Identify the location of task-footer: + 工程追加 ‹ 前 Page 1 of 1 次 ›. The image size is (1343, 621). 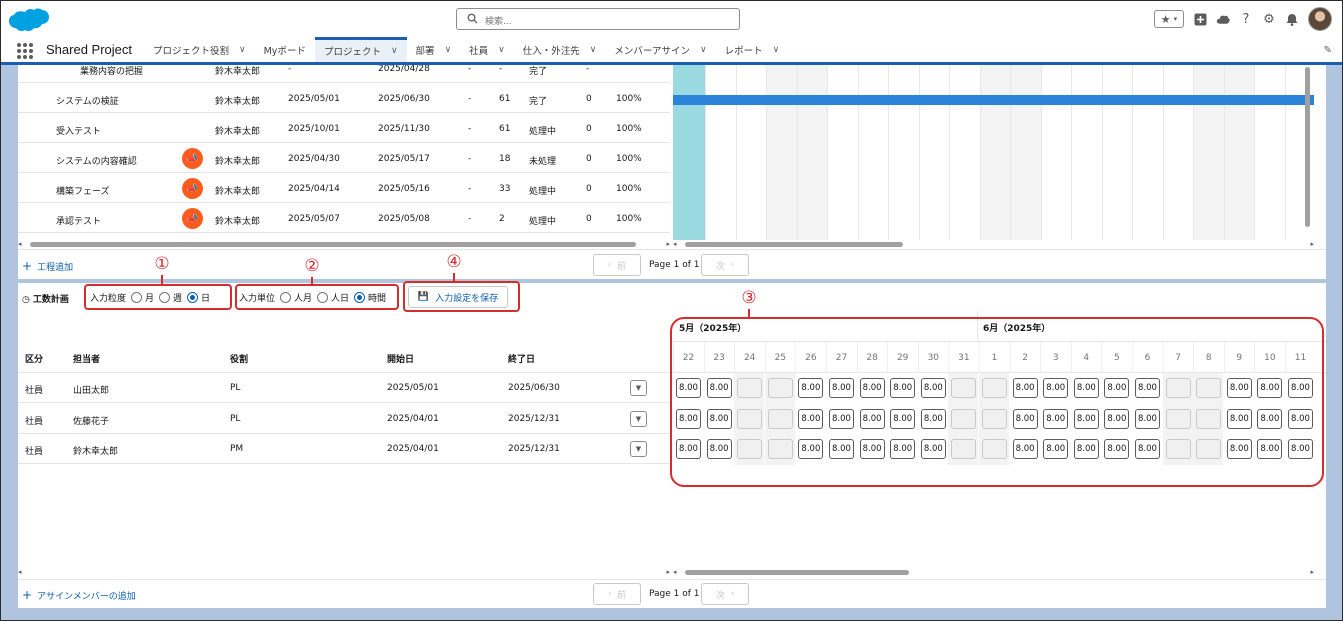
(672, 264).